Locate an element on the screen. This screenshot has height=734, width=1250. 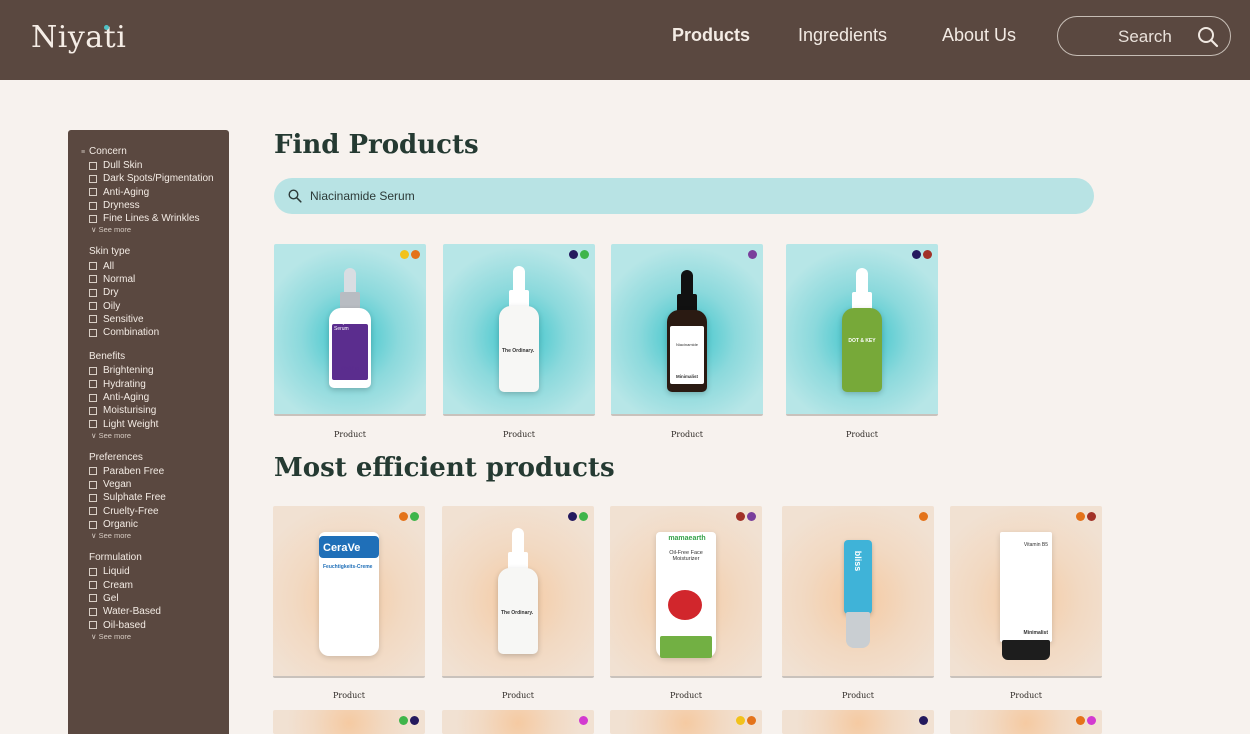
filter-option: Brightening is located at coordinates (159, 370).